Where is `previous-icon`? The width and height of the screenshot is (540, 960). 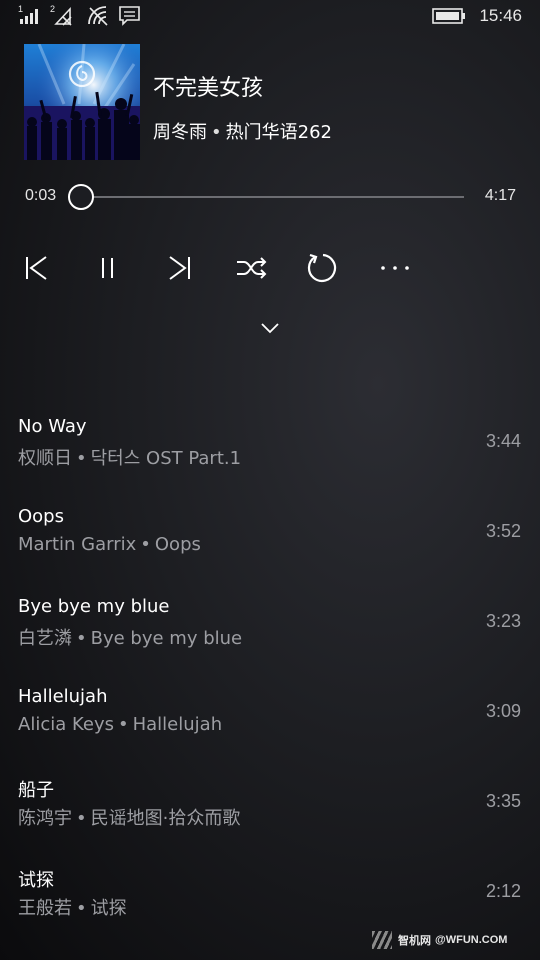 previous-icon is located at coordinates (36, 268).